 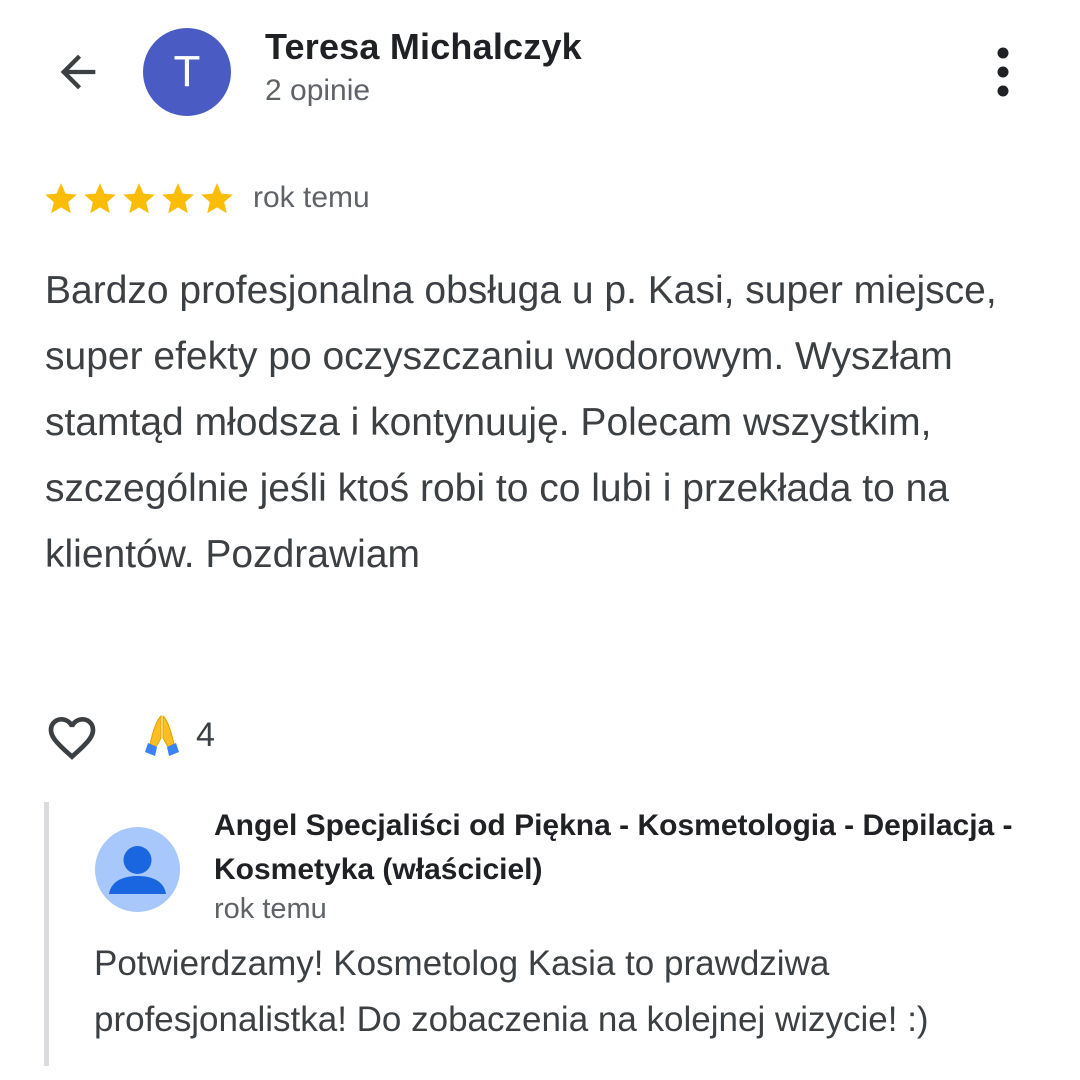 I want to click on arrow-back-icon, so click(x=78, y=72).